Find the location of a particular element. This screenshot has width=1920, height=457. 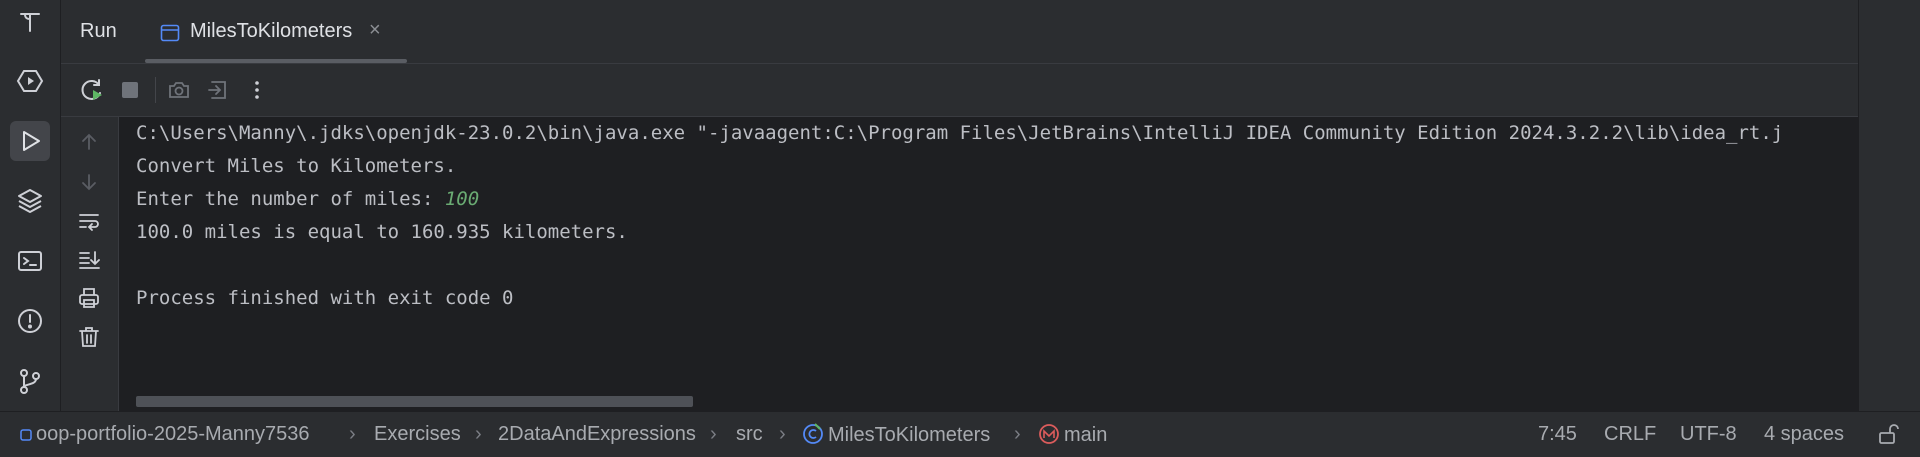

console-prompt-line: Enter the number of miles: 100 is located at coordinates (307, 199).